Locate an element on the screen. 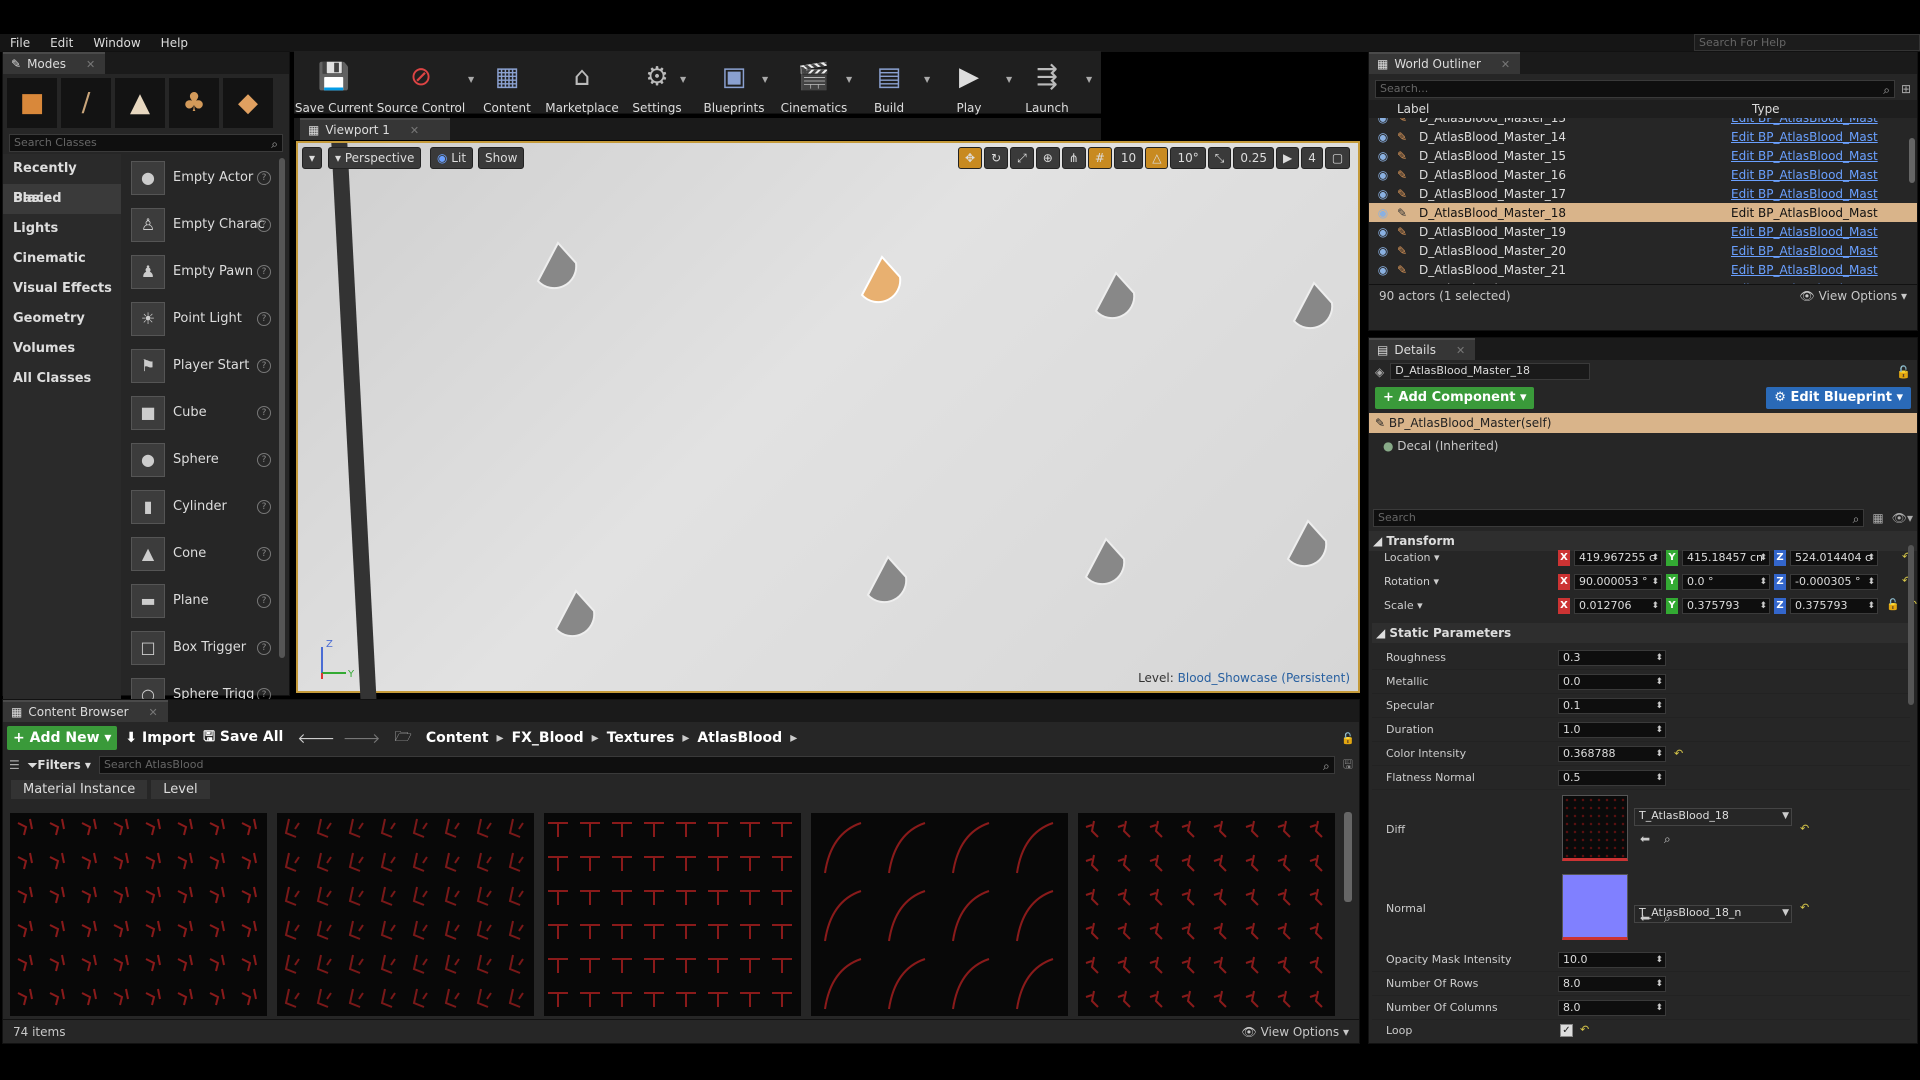 The height and width of the screenshot is (1080, 1920). viewport-options-button: ▾ is located at coordinates (312, 158).